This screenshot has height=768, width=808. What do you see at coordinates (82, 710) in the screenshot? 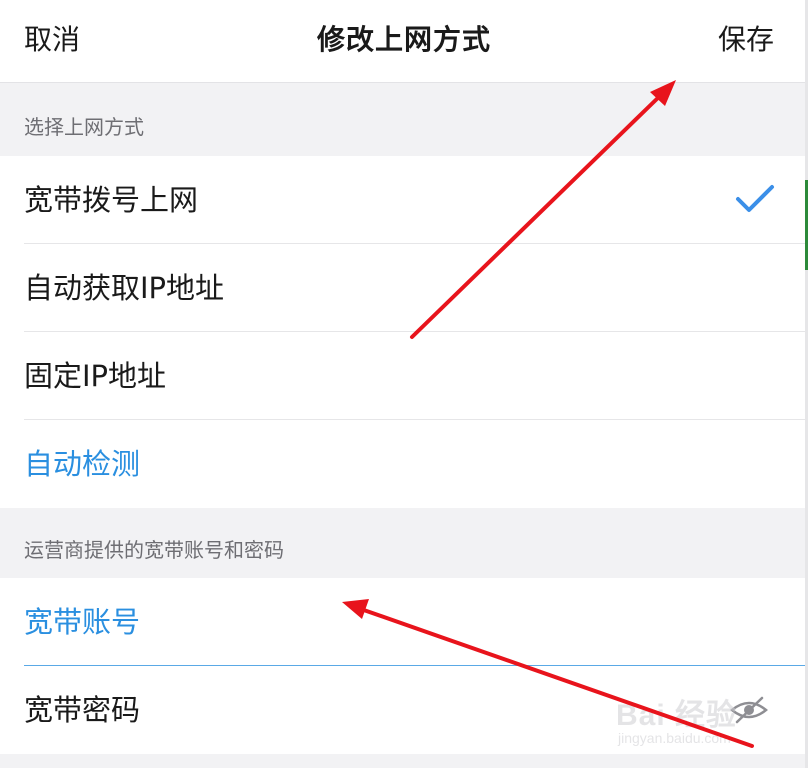
I see `password-label: 宽带密码` at bounding box center [82, 710].